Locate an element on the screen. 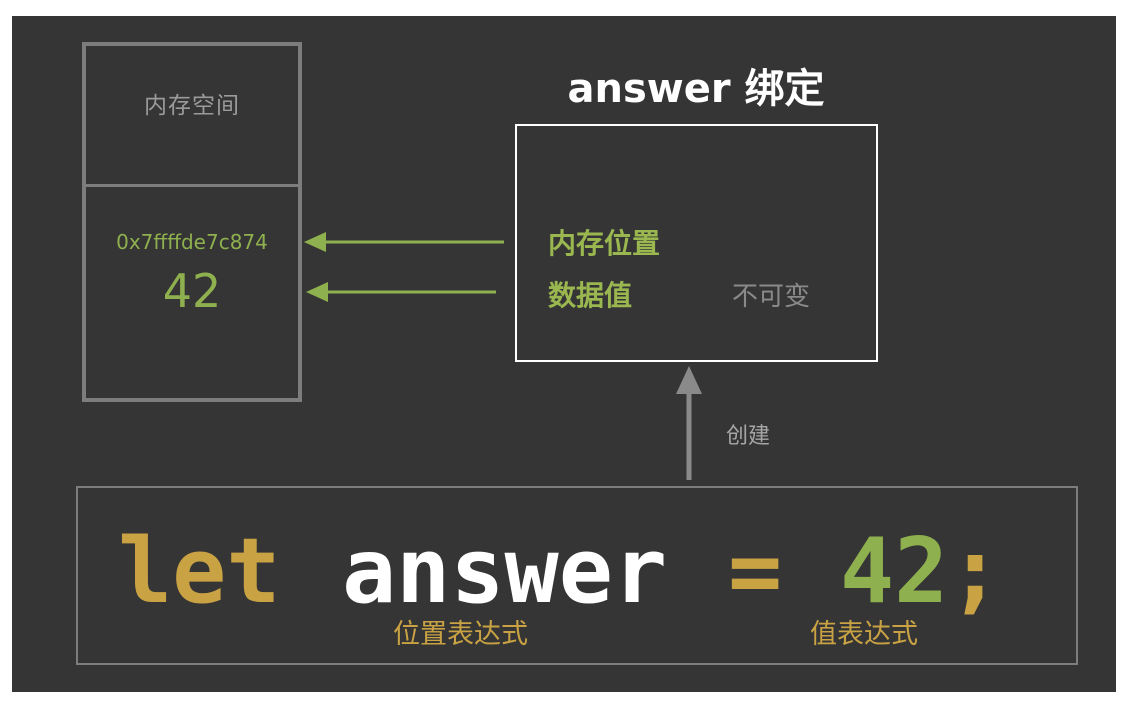 The height and width of the screenshot is (701, 1134). binding-data-label: 数据值 is located at coordinates (590, 295).